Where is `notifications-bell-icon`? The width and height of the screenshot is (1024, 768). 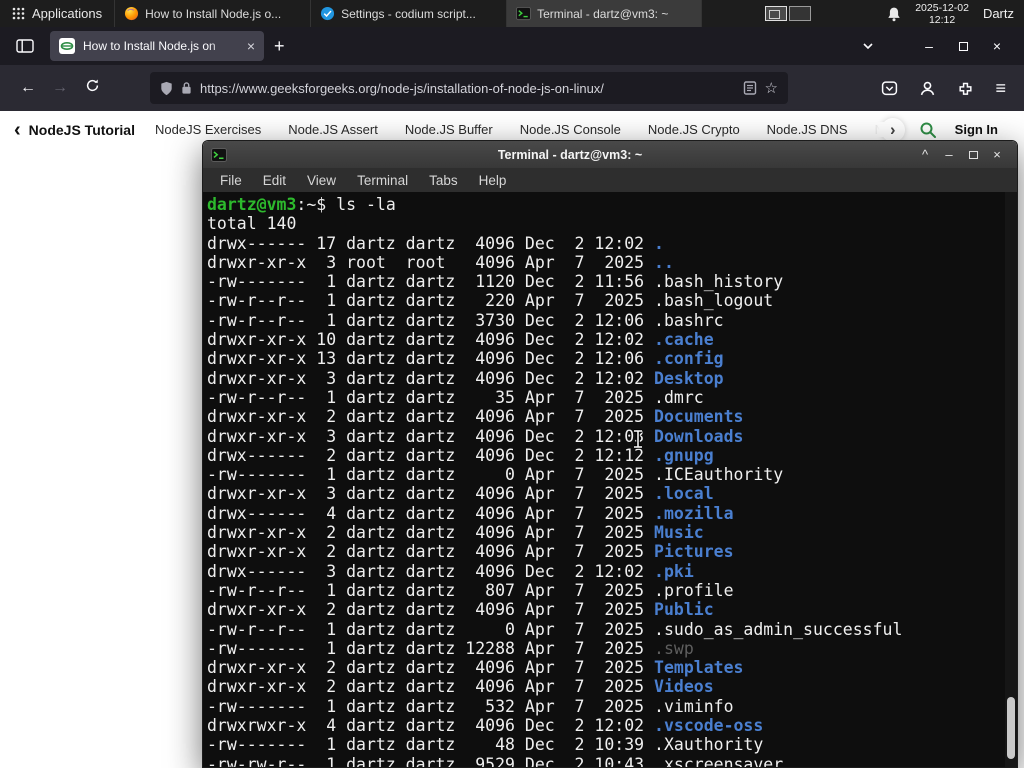
notifications-bell-icon is located at coordinates (894, 14).